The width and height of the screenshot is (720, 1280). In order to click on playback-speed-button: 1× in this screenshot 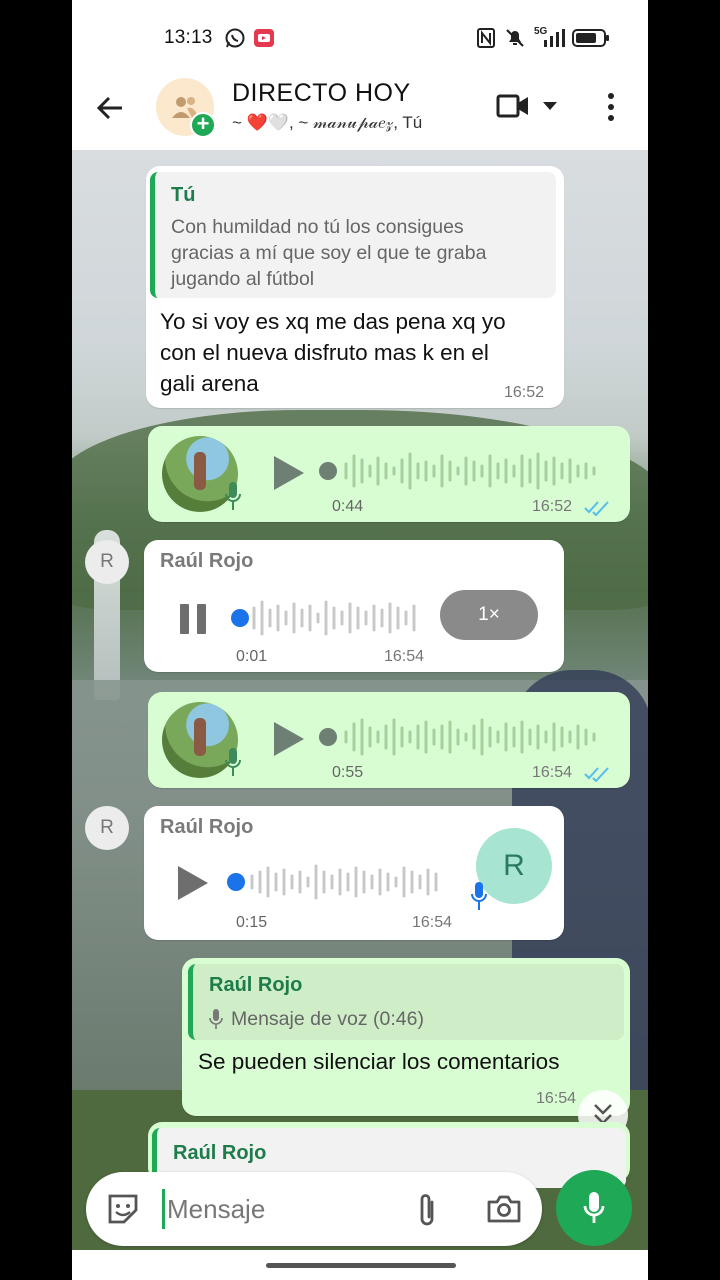, I will do `click(489, 615)`.